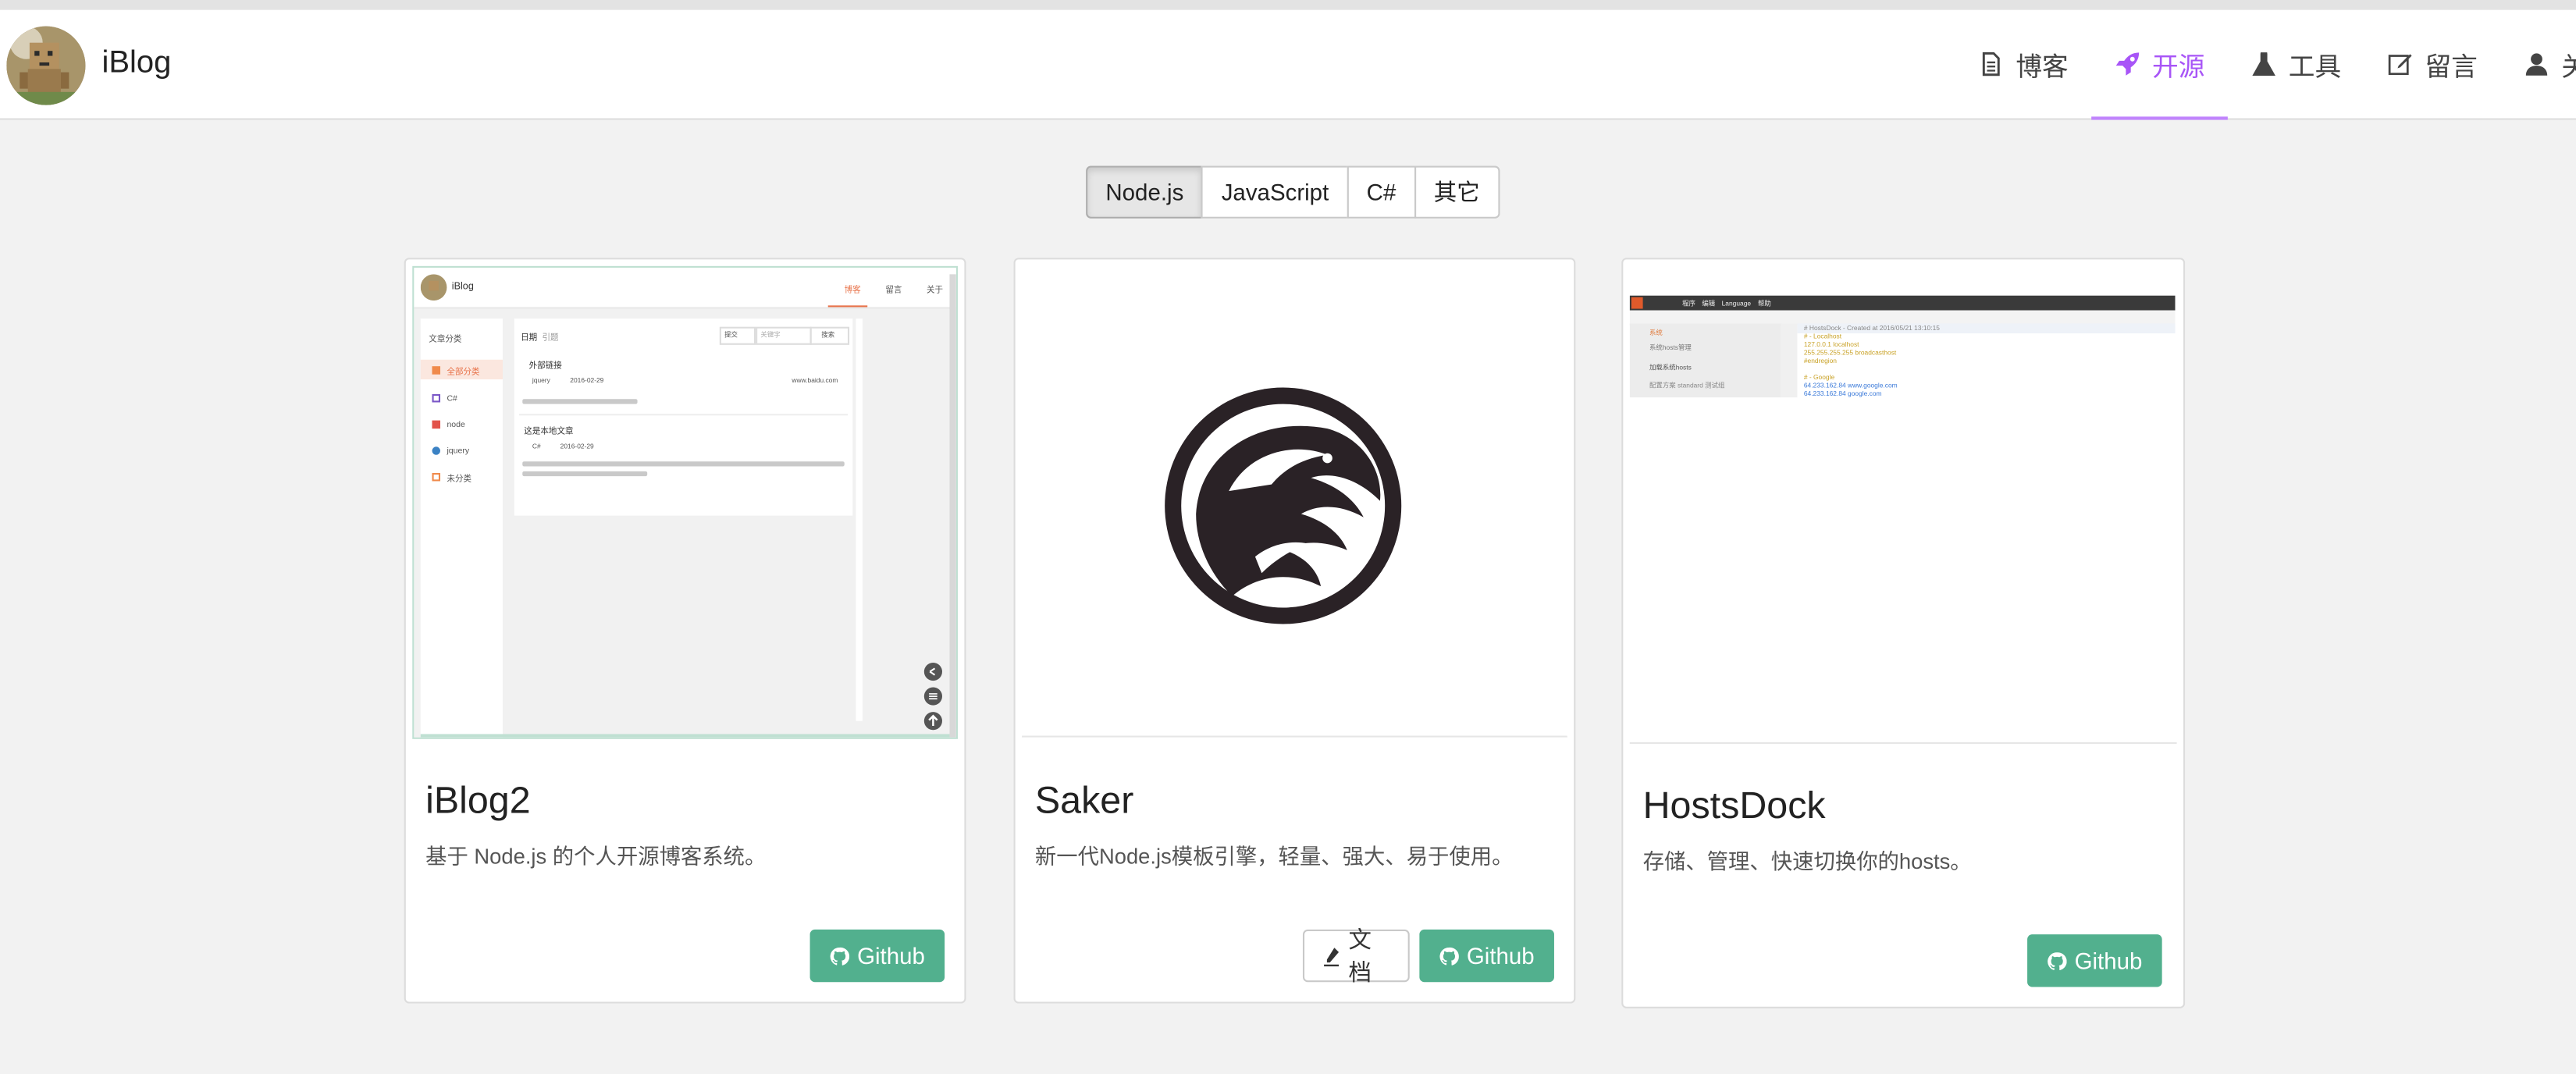  Describe the element at coordinates (852, 291) in the screenshot. I see `thumb-nav-item: 博客` at that location.